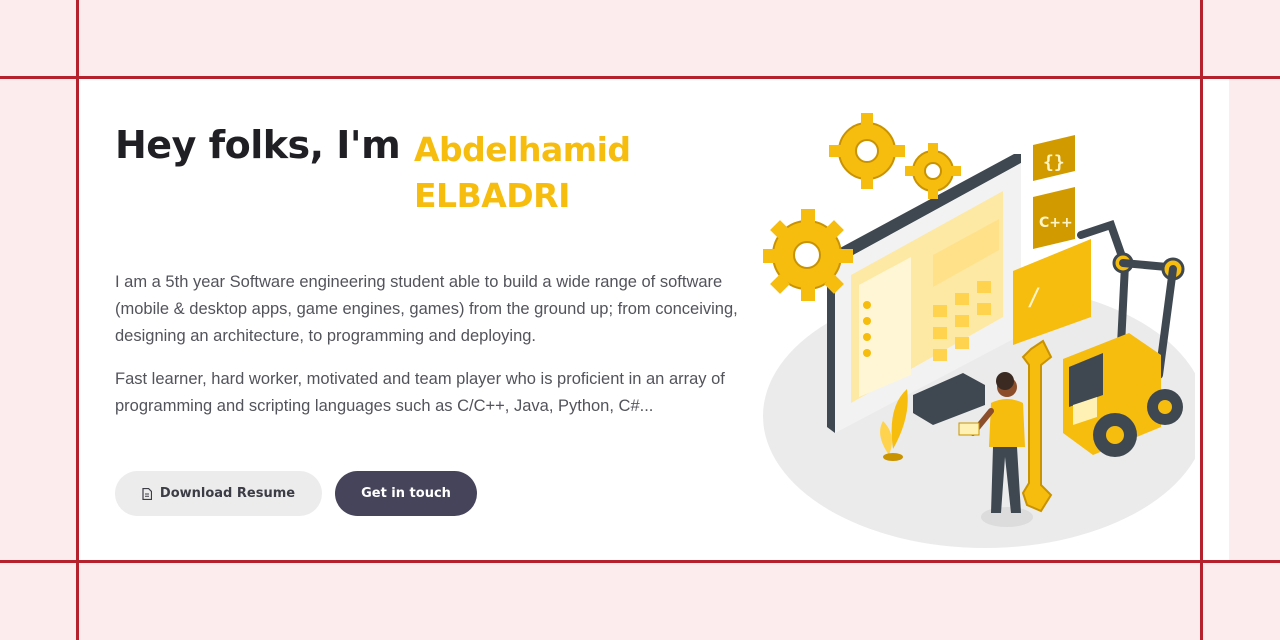 The image size is (1280, 640). I want to click on get-in-touch-button: Get in touch, so click(406, 493).